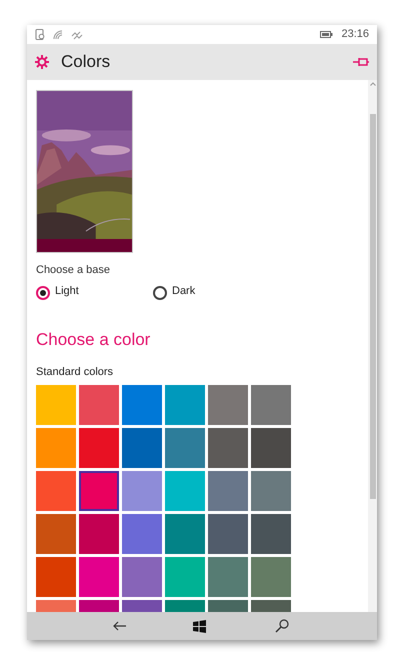 This screenshot has width=401, height=668. I want to click on battery-icon, so click(327, 34).